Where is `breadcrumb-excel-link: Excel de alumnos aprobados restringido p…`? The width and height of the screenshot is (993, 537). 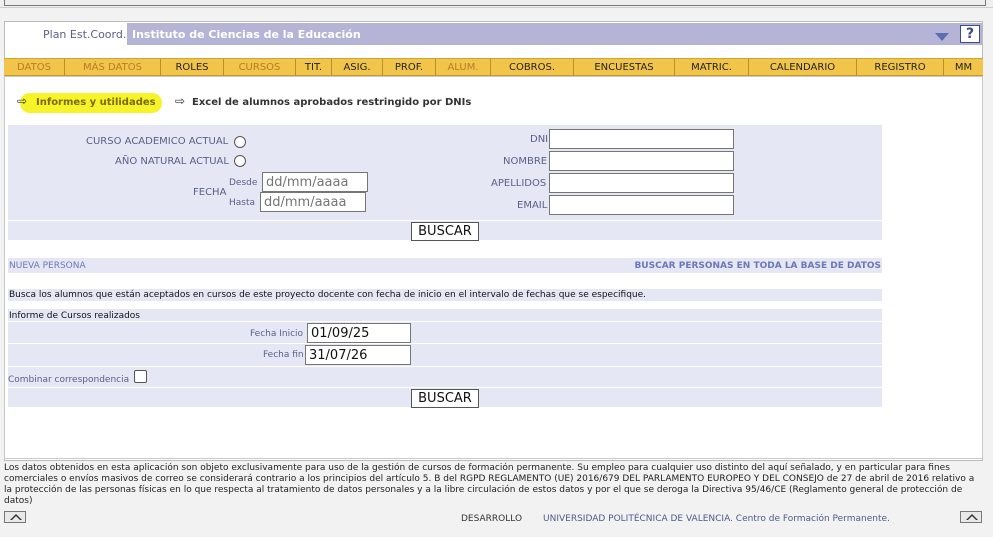
breadcrumb-excel-link: Excel de alumnos aprobados restringido p… is located at coordinates (331, 102).